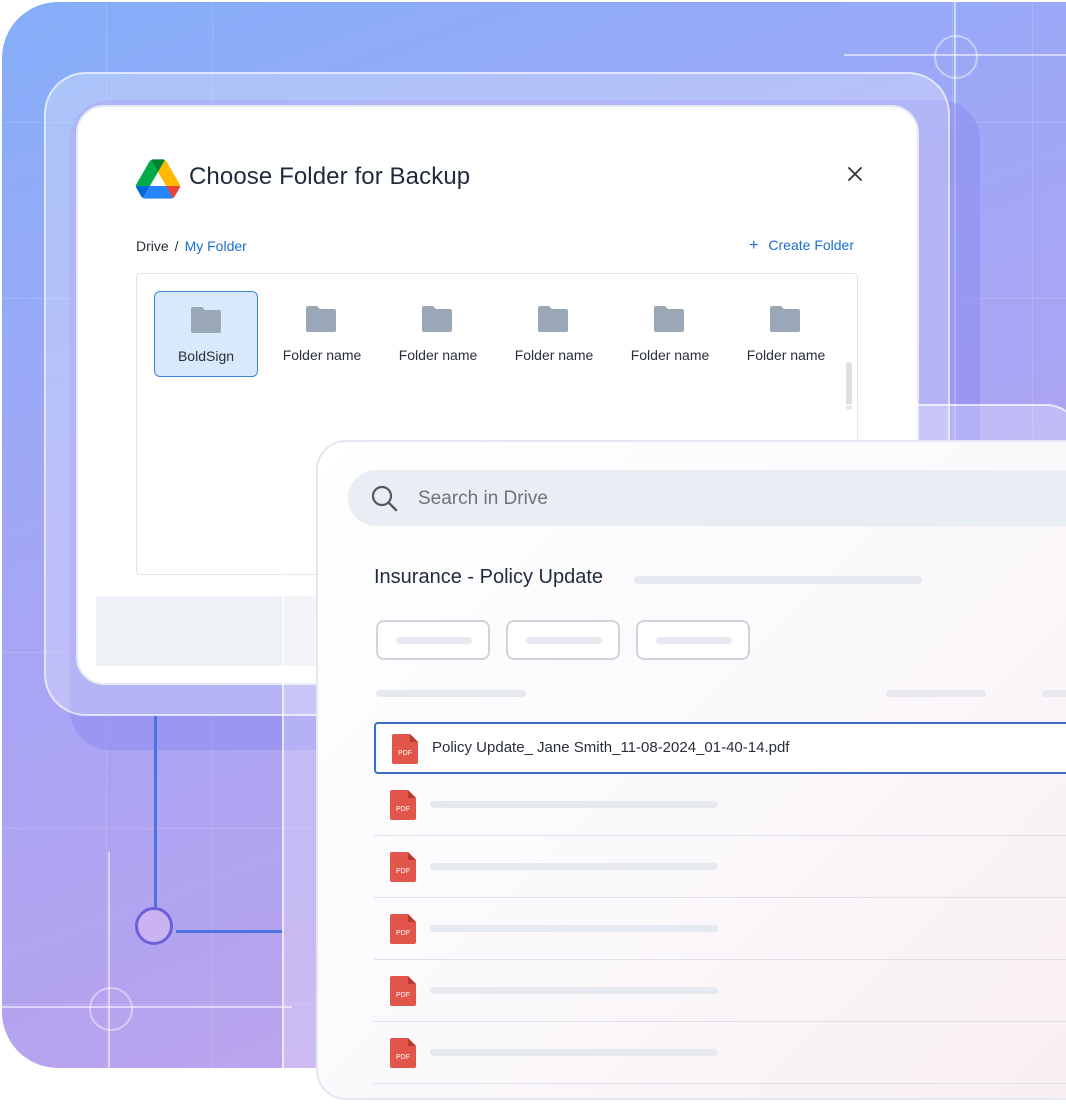 The image size is (1066, 1104). Describe the element at coordinates (754, 245) in the screenshot. I see `plus-icon: +` at that location.